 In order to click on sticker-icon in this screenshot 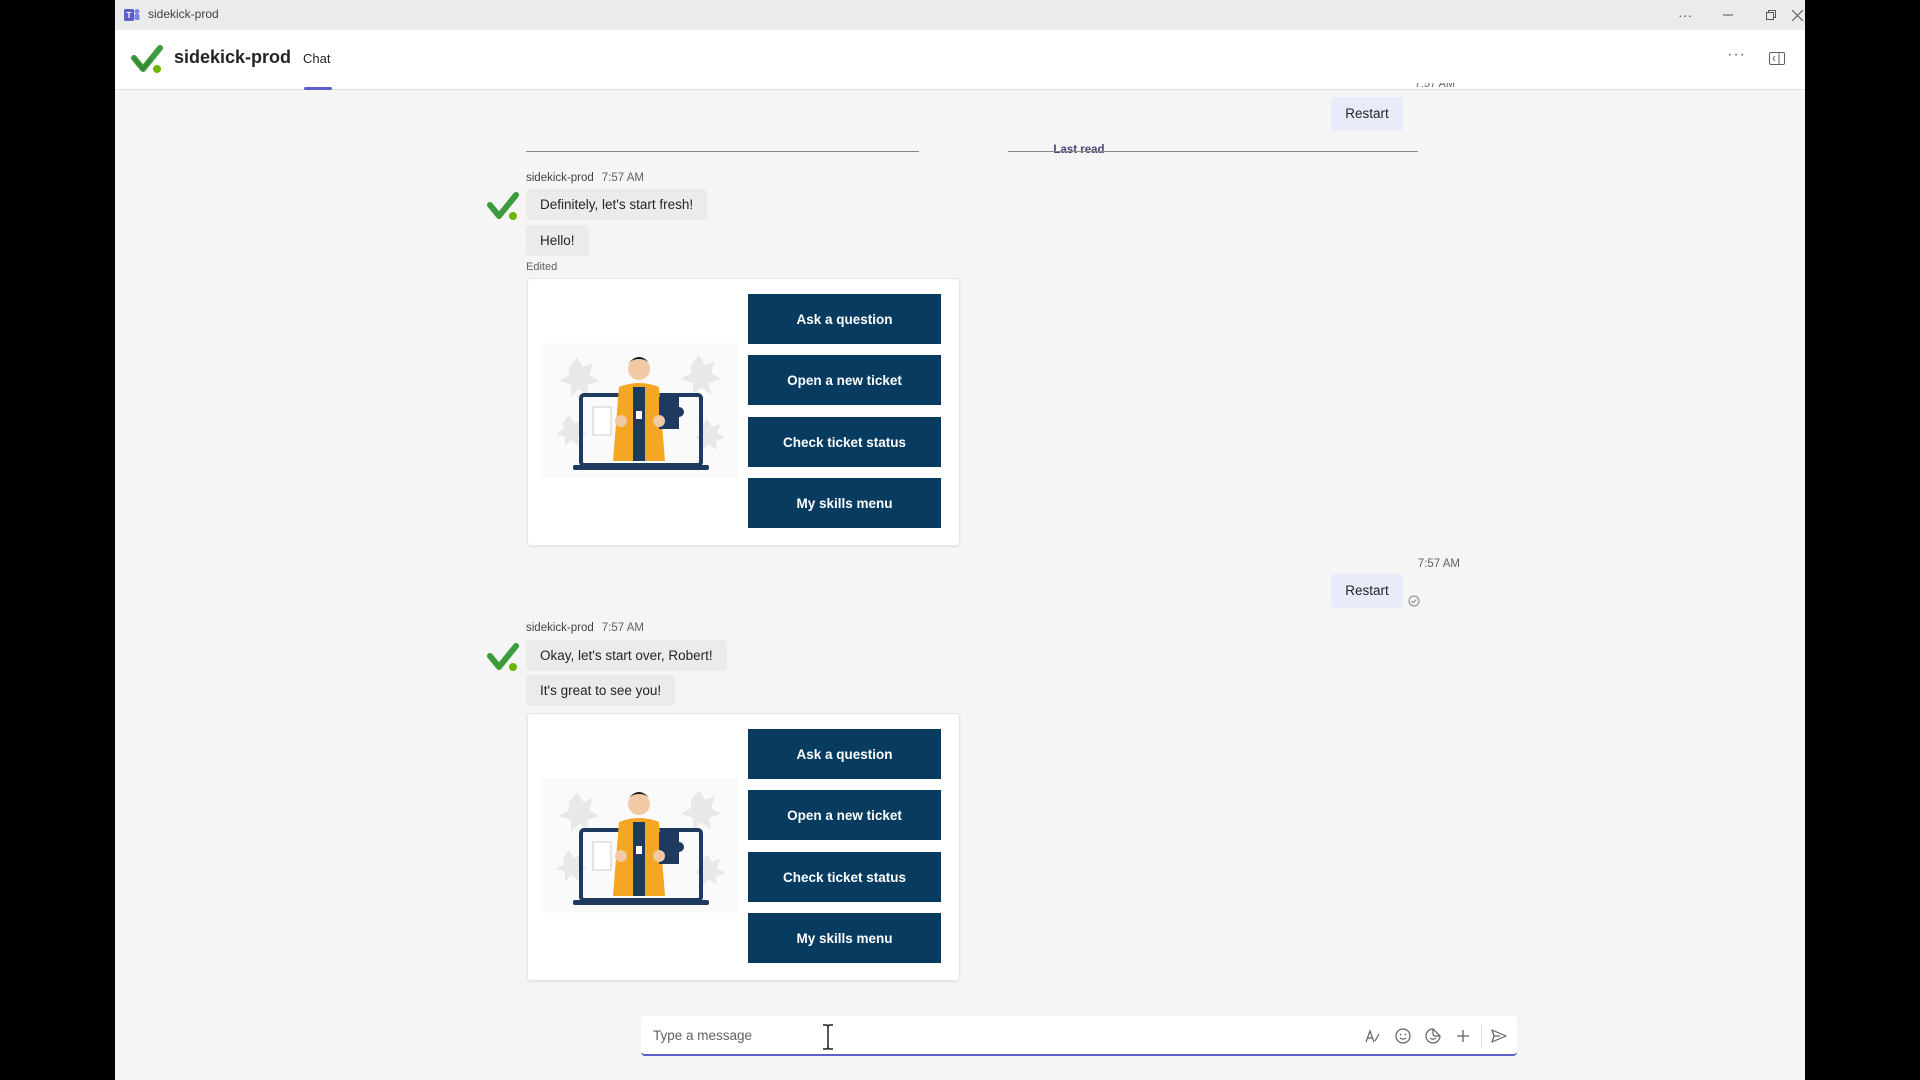, I will do `click(1433, 1036)`.